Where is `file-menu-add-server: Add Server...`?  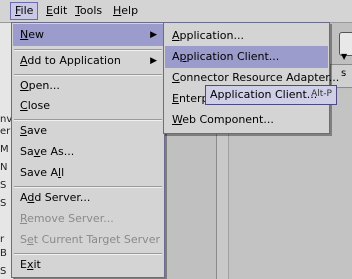 file-menu-add-server: Add Server... is located at coordinates (88, 198).